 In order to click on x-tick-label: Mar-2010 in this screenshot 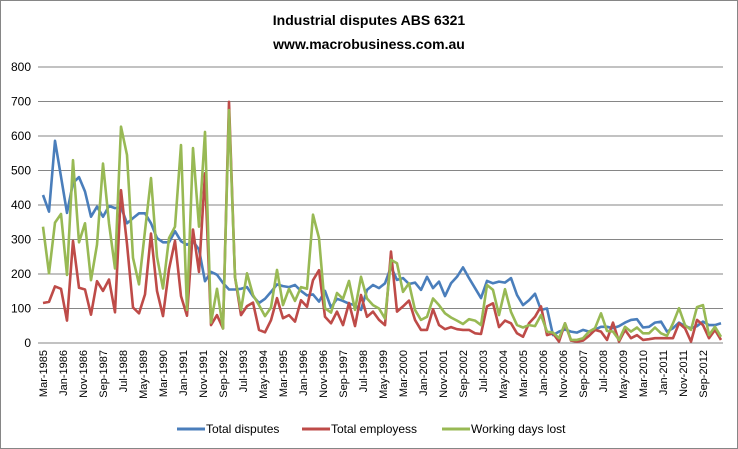, I will do `click(644, 373)`.